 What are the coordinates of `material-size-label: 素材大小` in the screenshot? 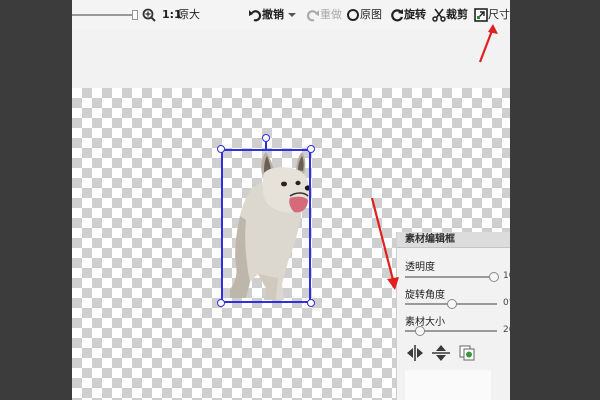 It's located at (425, 322).